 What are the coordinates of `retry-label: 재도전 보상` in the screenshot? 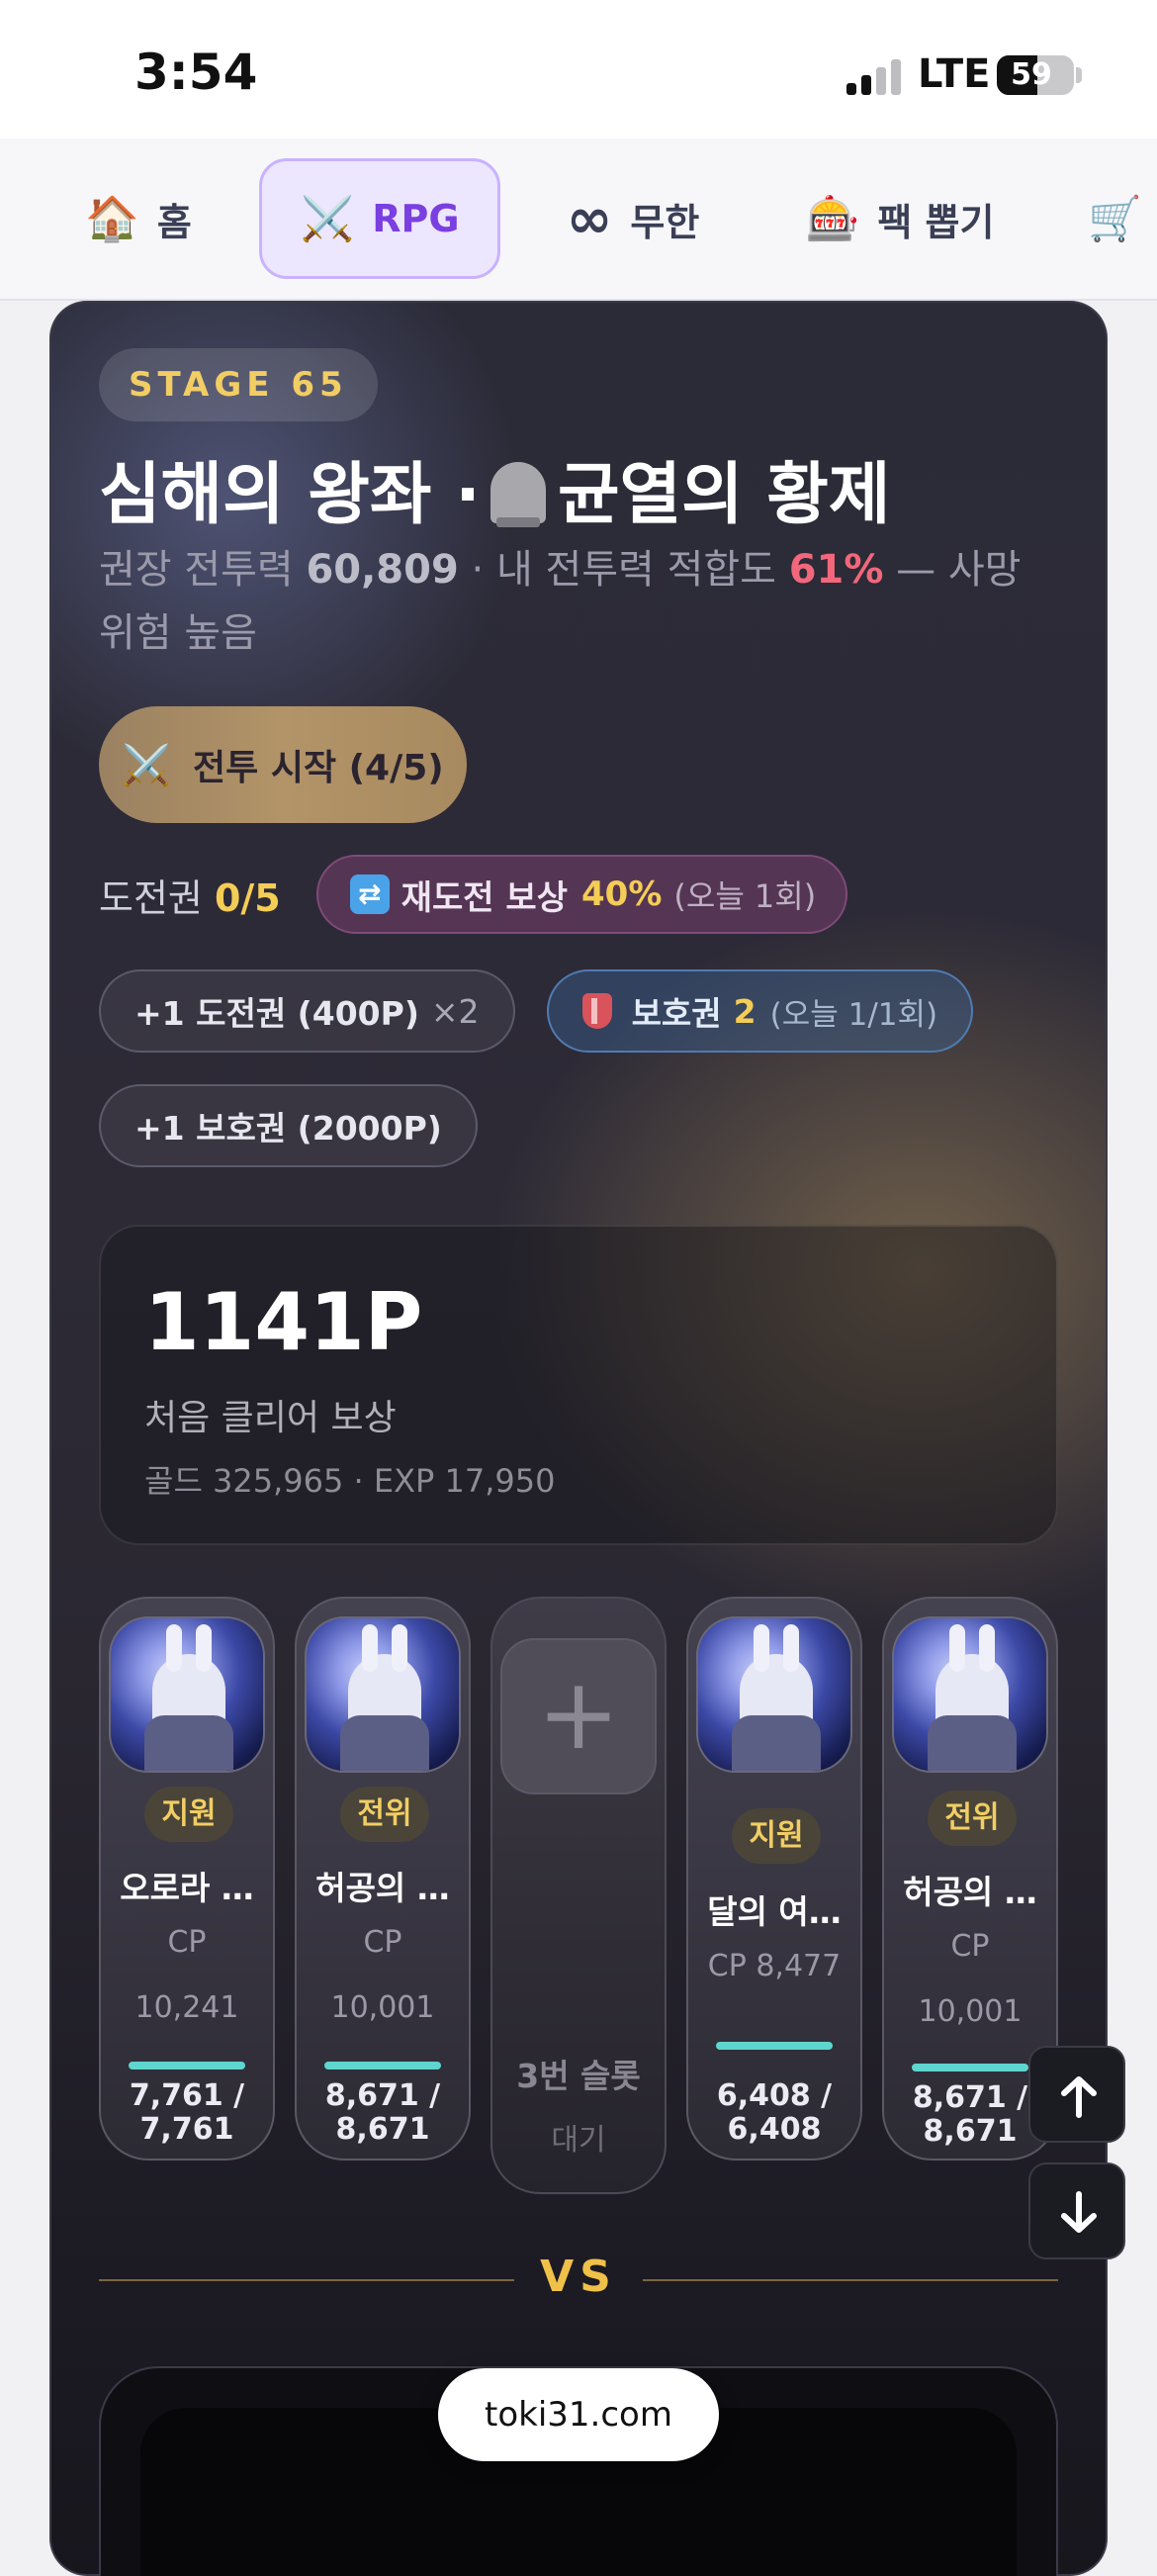 It's located at (484, 898).